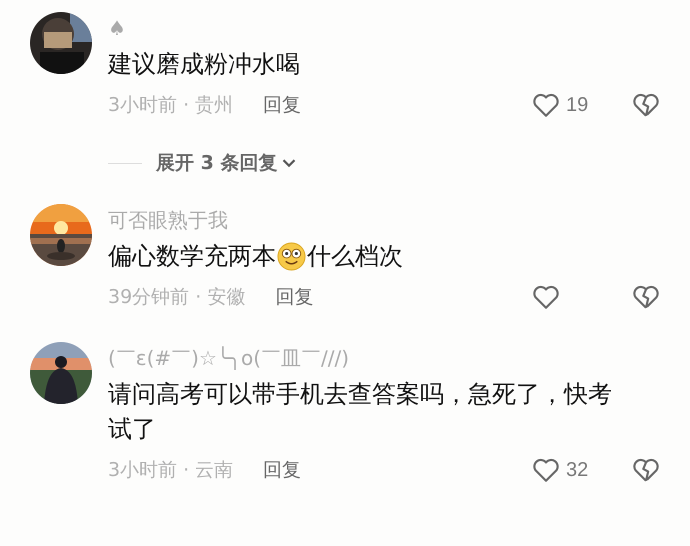 The image size is (690, 546). I want to click on like-button: 19, so click(572, 105).